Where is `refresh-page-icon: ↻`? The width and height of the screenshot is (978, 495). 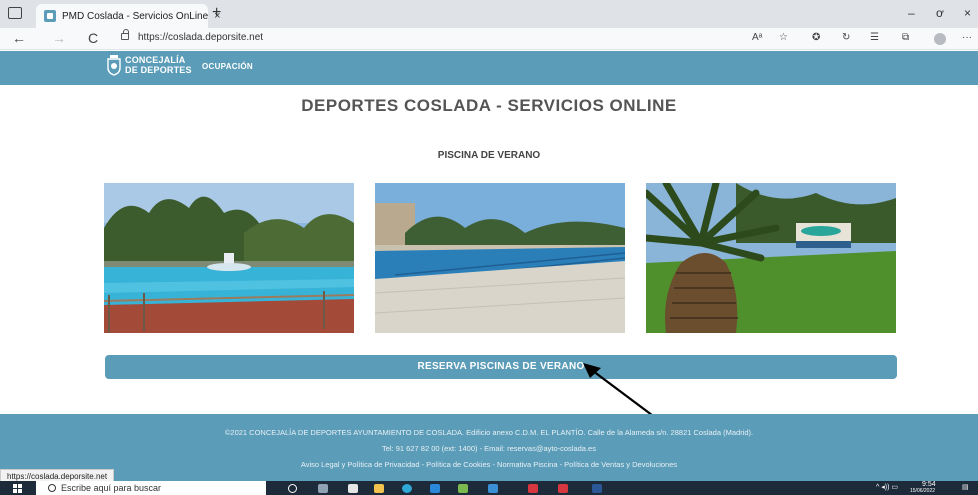
refresh-page-icon: ↻ is located at coordinates (846, 37).